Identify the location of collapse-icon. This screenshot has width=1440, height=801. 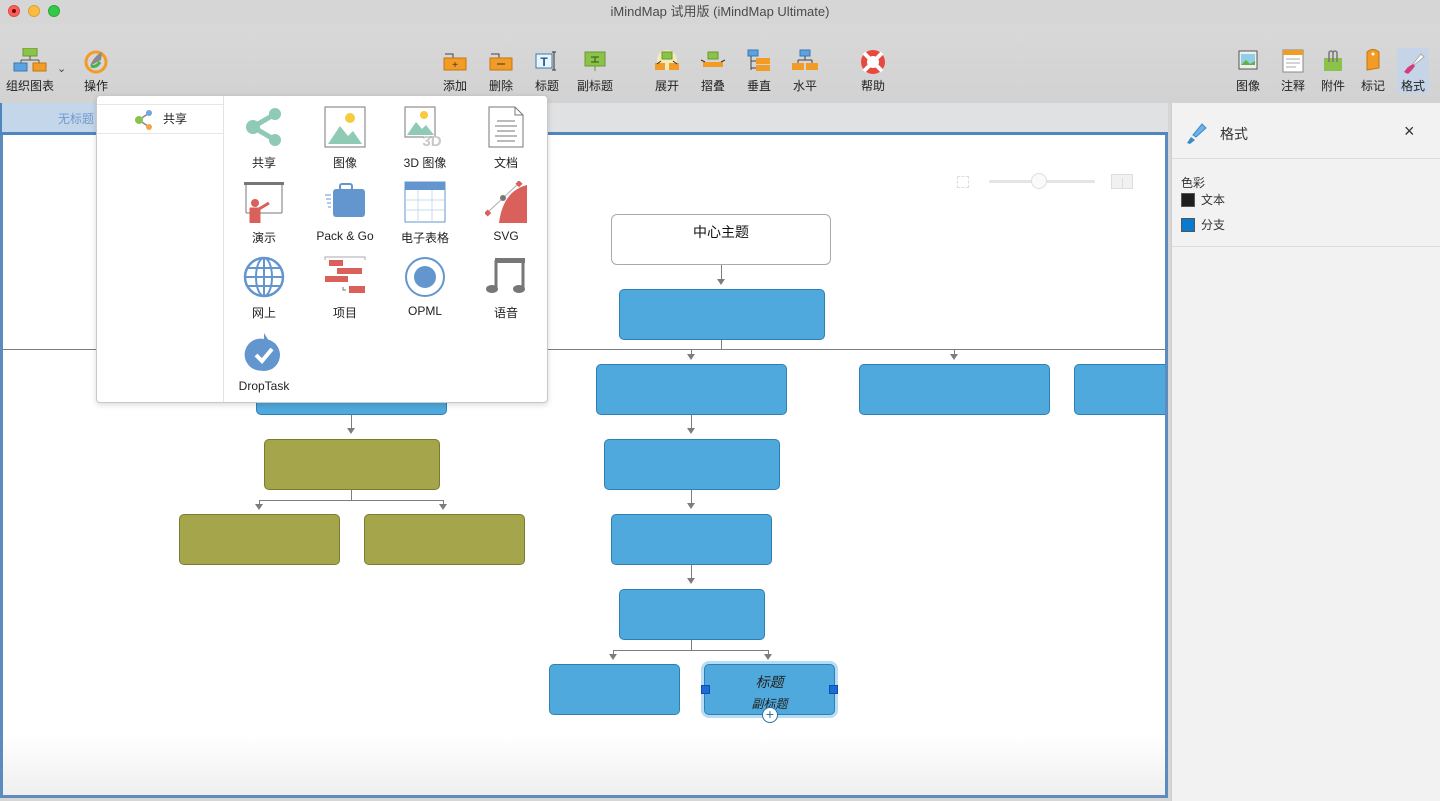
(713, 61).